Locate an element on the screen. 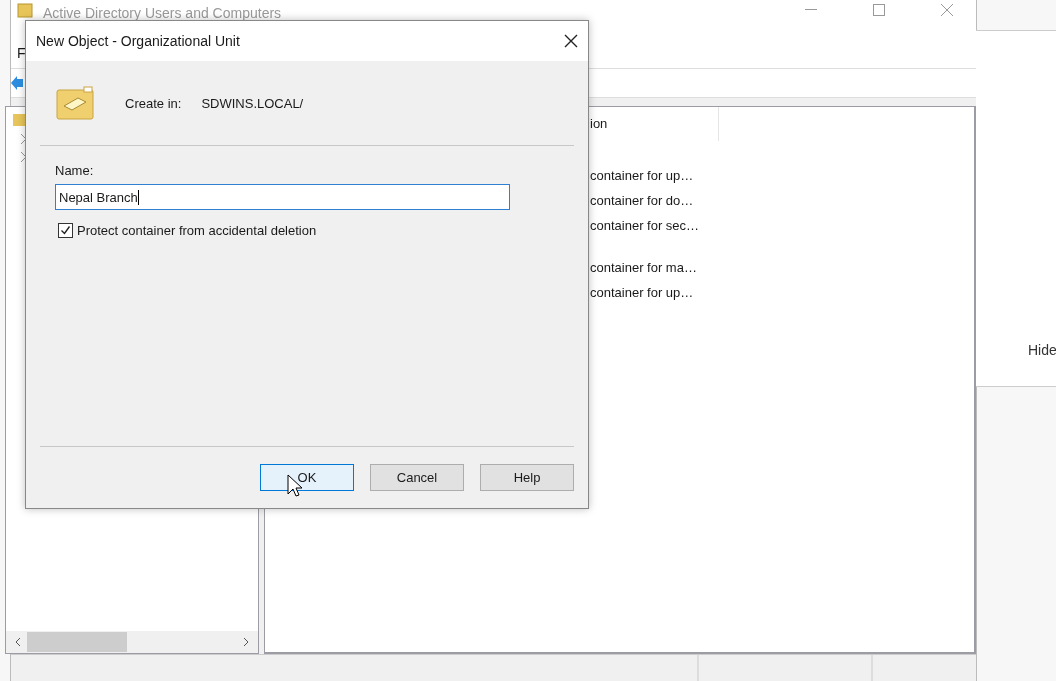  create-in-label: Create in: is located at coordinates (153, 103).